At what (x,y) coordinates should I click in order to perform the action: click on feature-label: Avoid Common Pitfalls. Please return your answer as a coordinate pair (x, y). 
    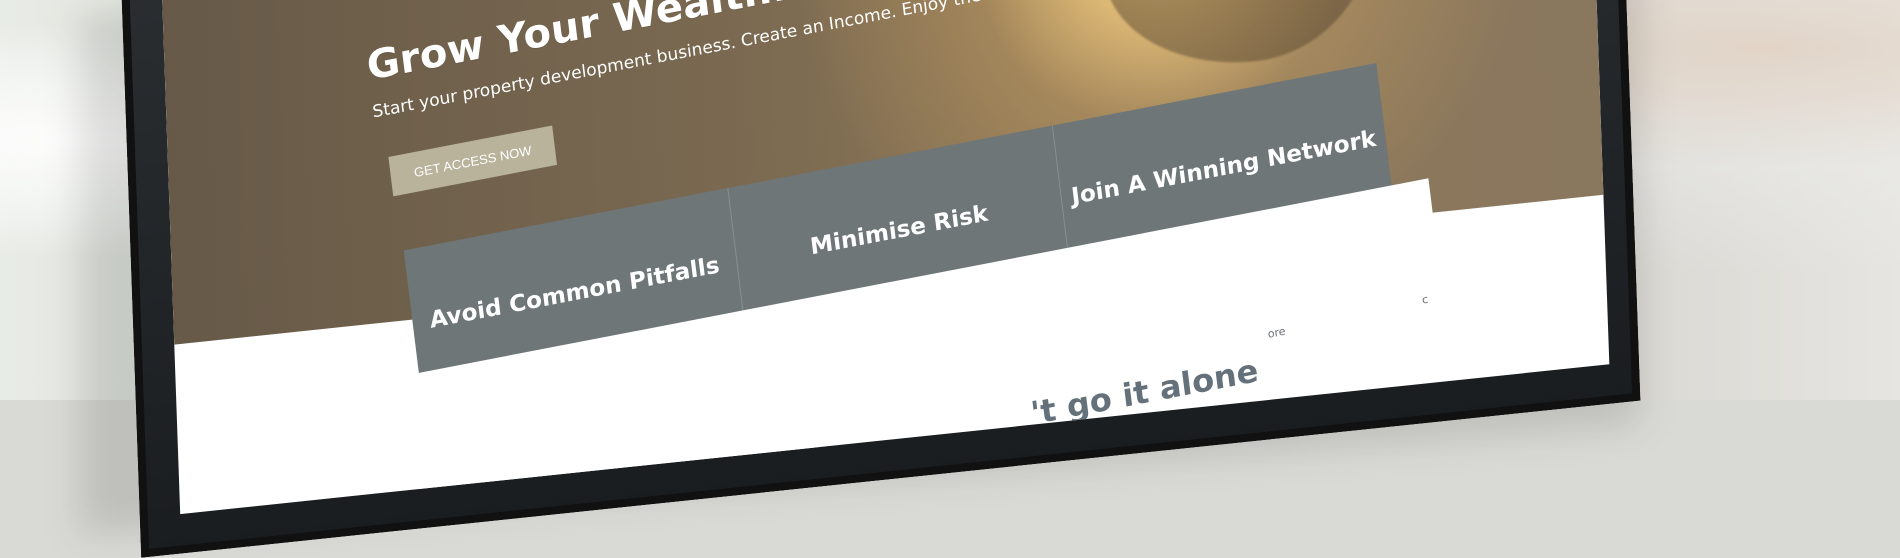
    Looking at the image, I should click on (574, 293).